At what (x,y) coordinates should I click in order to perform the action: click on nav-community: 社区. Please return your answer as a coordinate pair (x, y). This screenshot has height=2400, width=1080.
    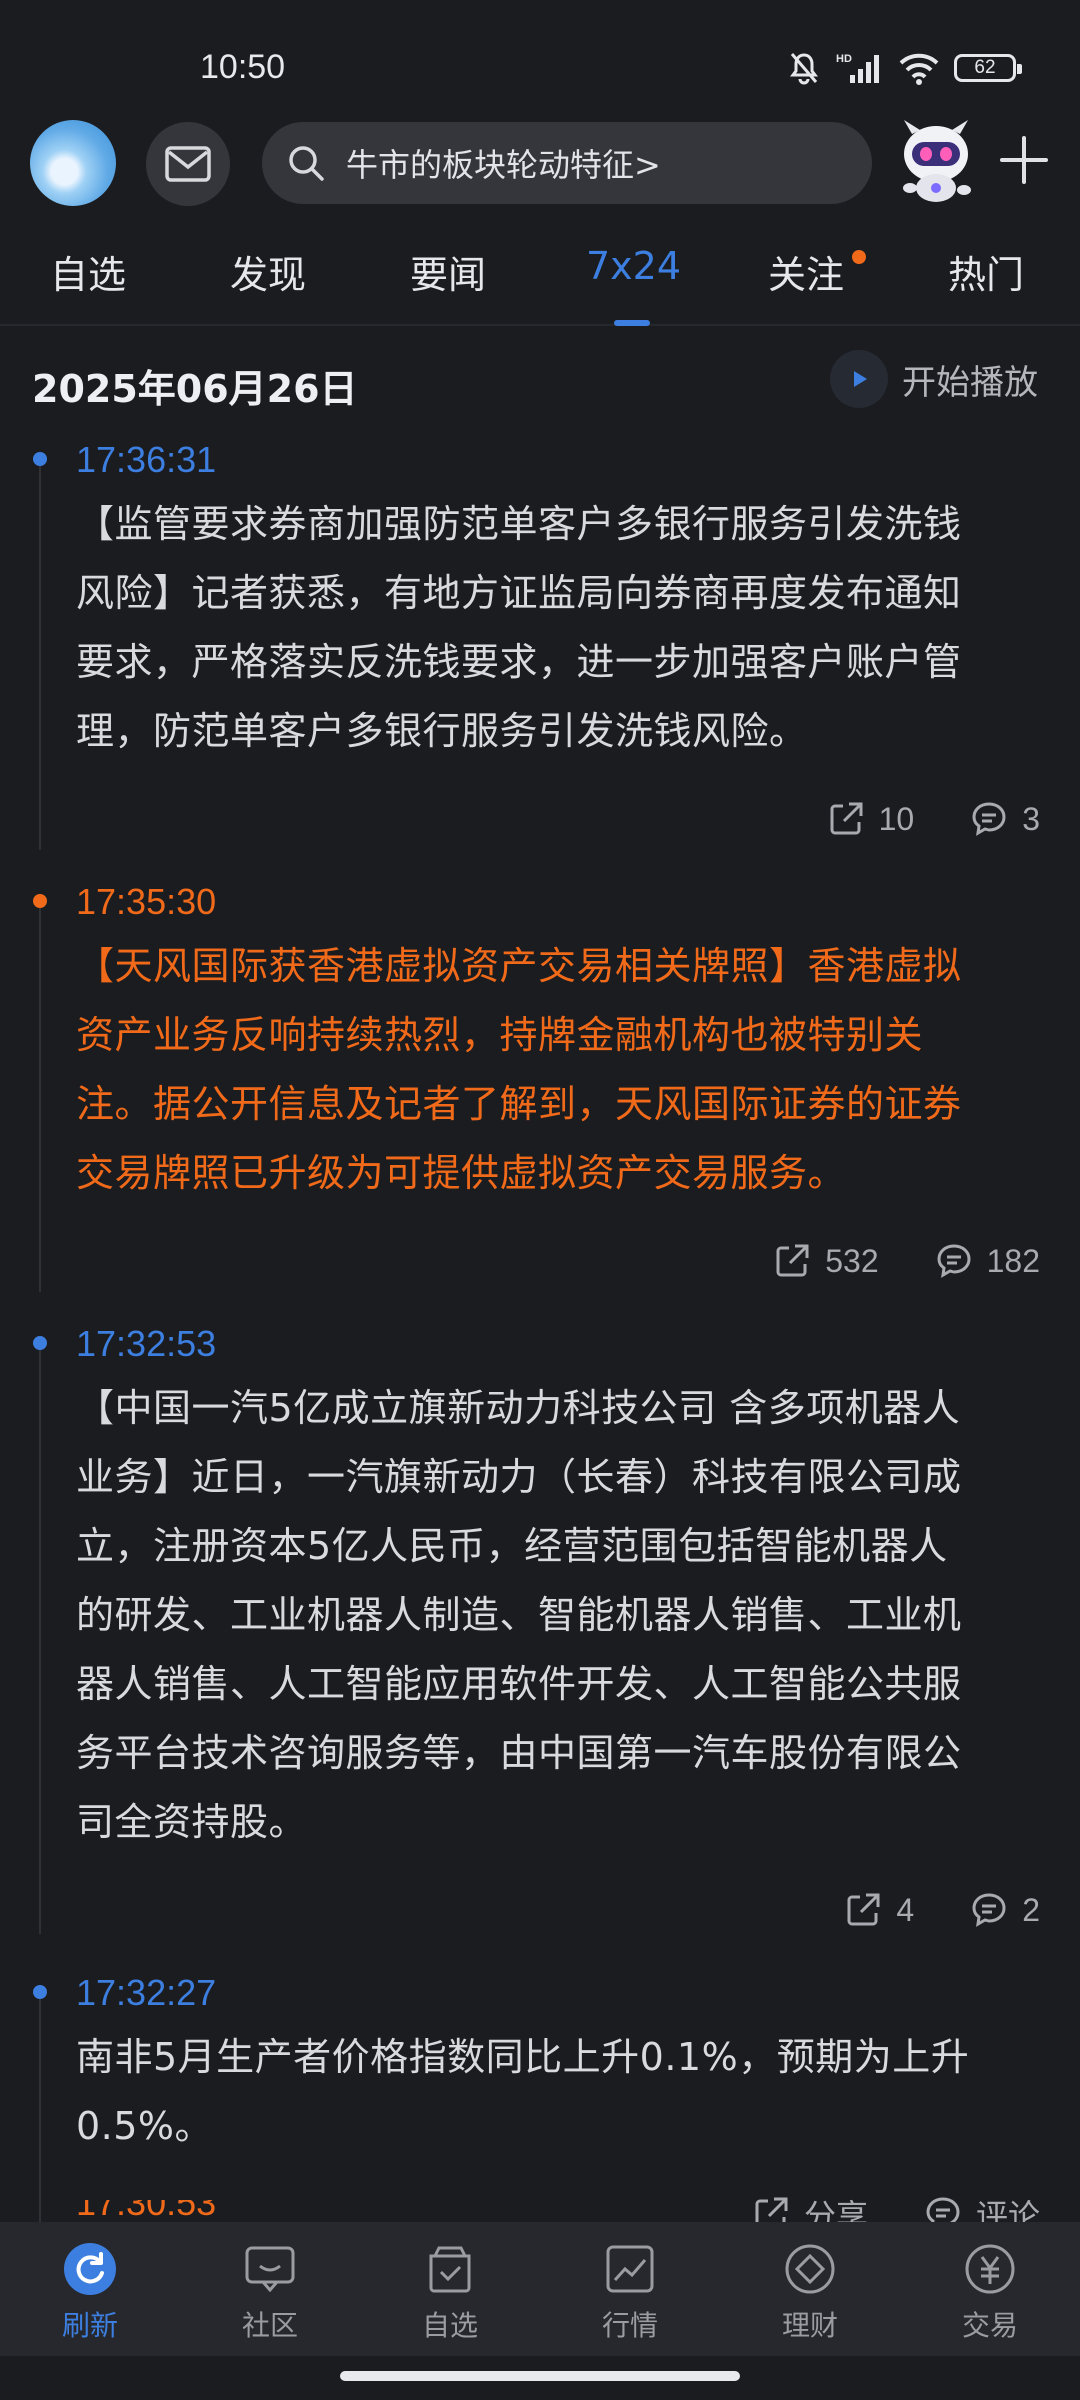
    Looking at the image, I should click on (270, 2289).